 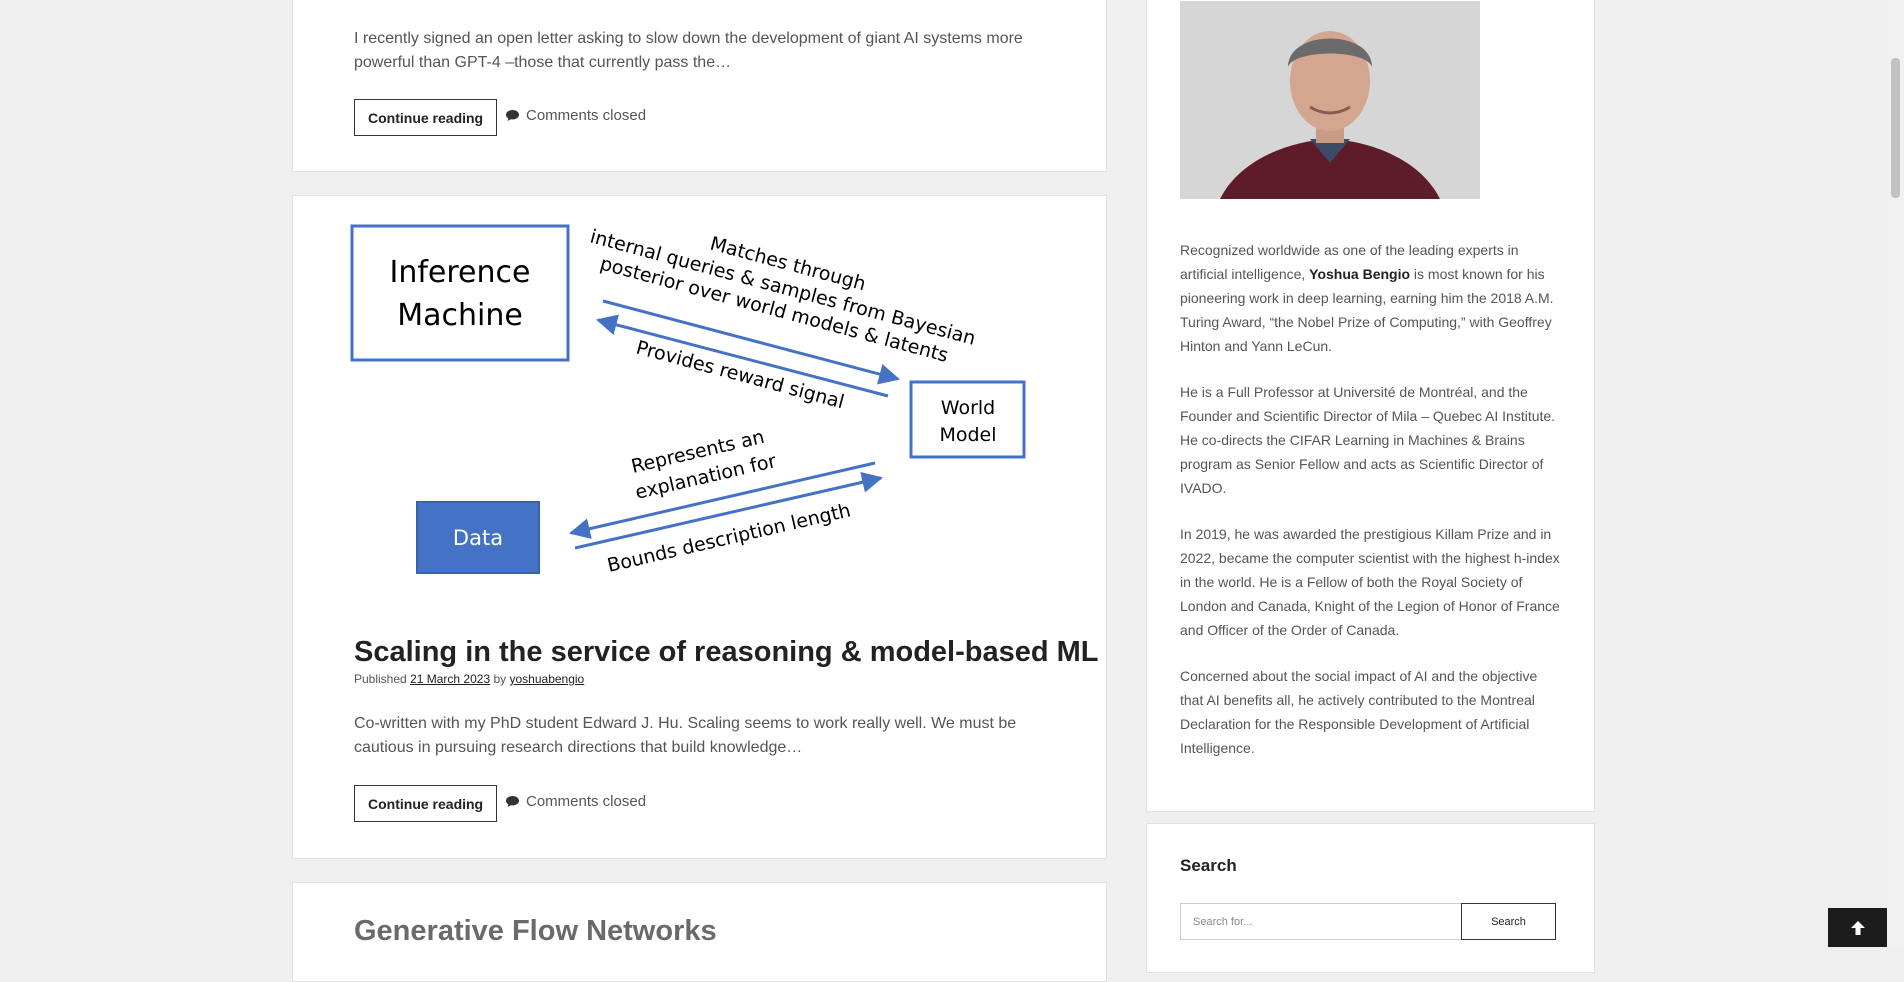 I want to click on diagram-annotation: Provides reward signal, so click(x=740, y=375).